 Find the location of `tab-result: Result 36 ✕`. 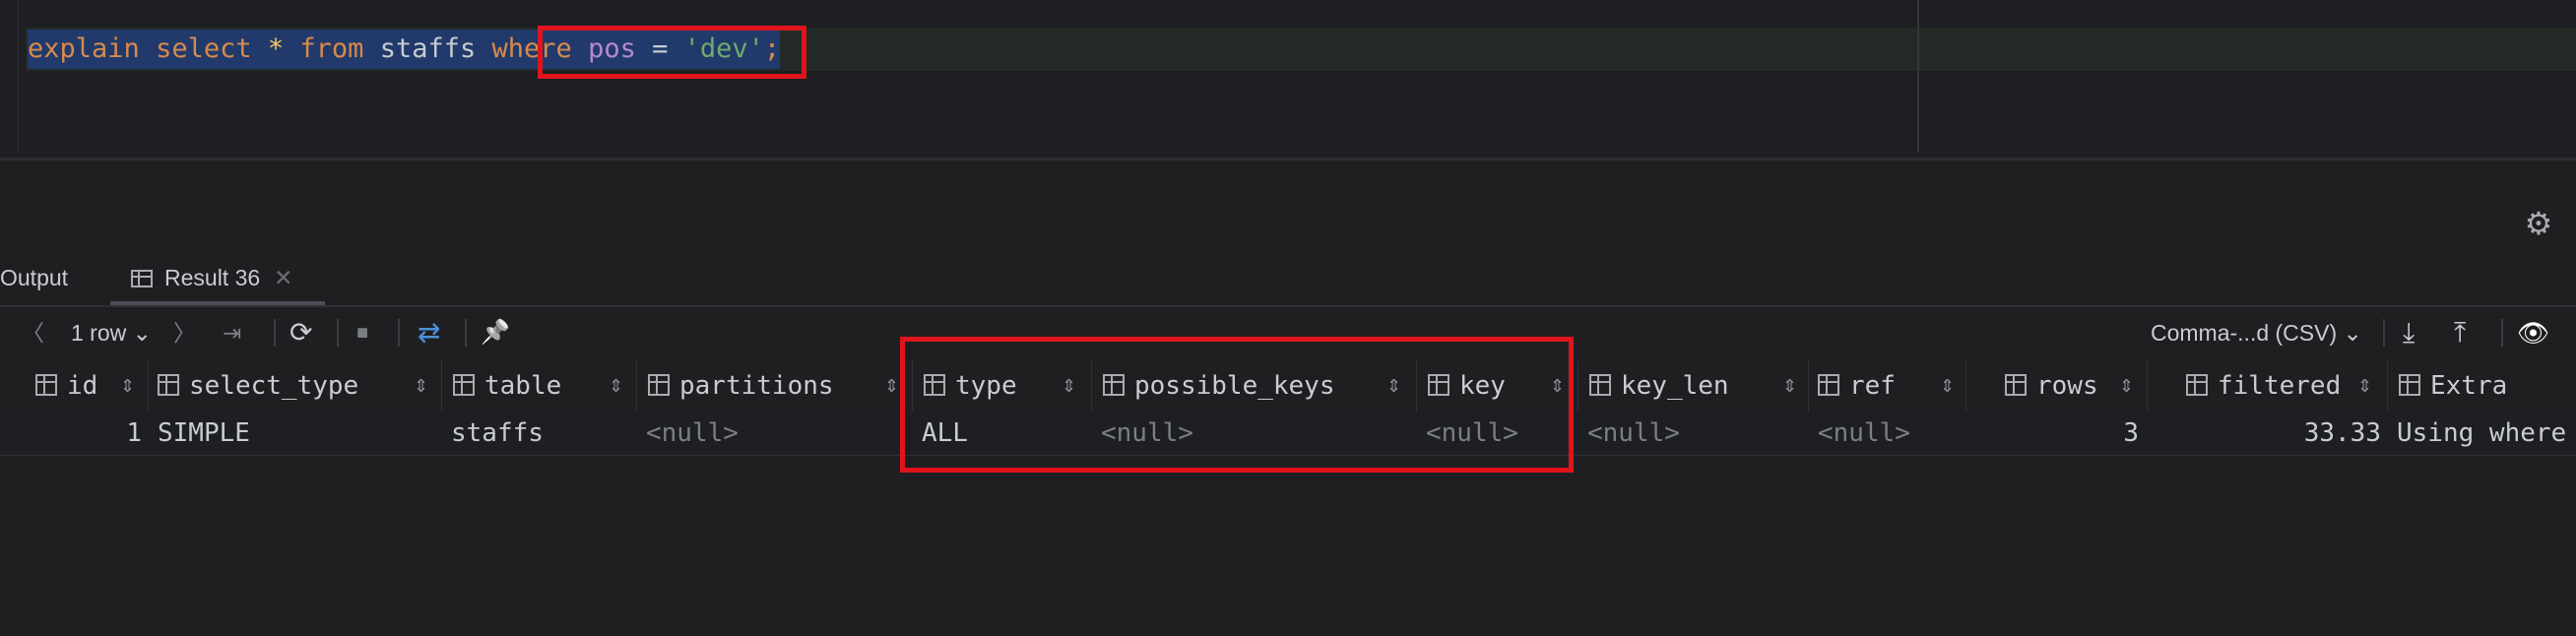

tab-result: Result 36 ✕ is located at coordinates (211, 278).